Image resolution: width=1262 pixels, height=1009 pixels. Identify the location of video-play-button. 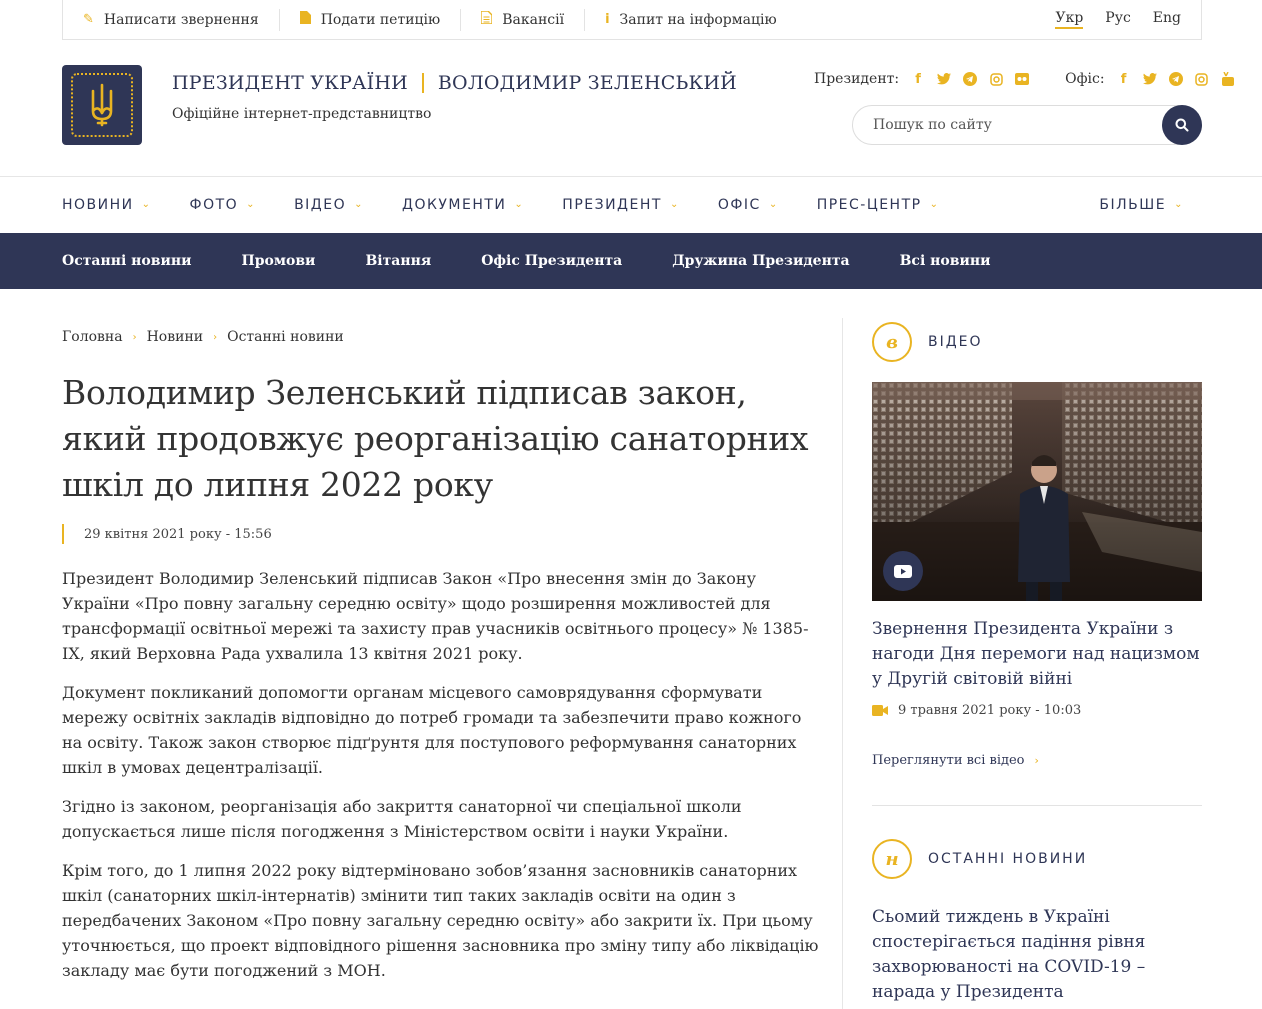
(903, 571).